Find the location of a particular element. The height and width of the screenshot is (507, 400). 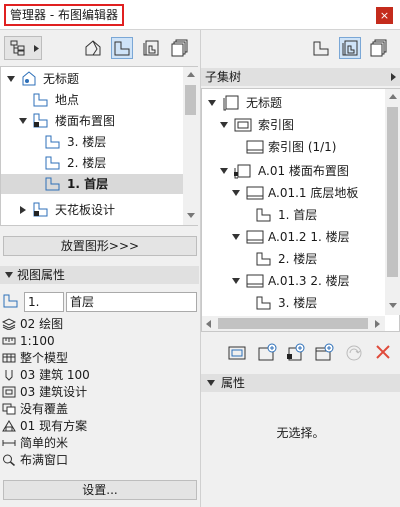

horizontal-scrollbar is located at coordinates (293, 323).